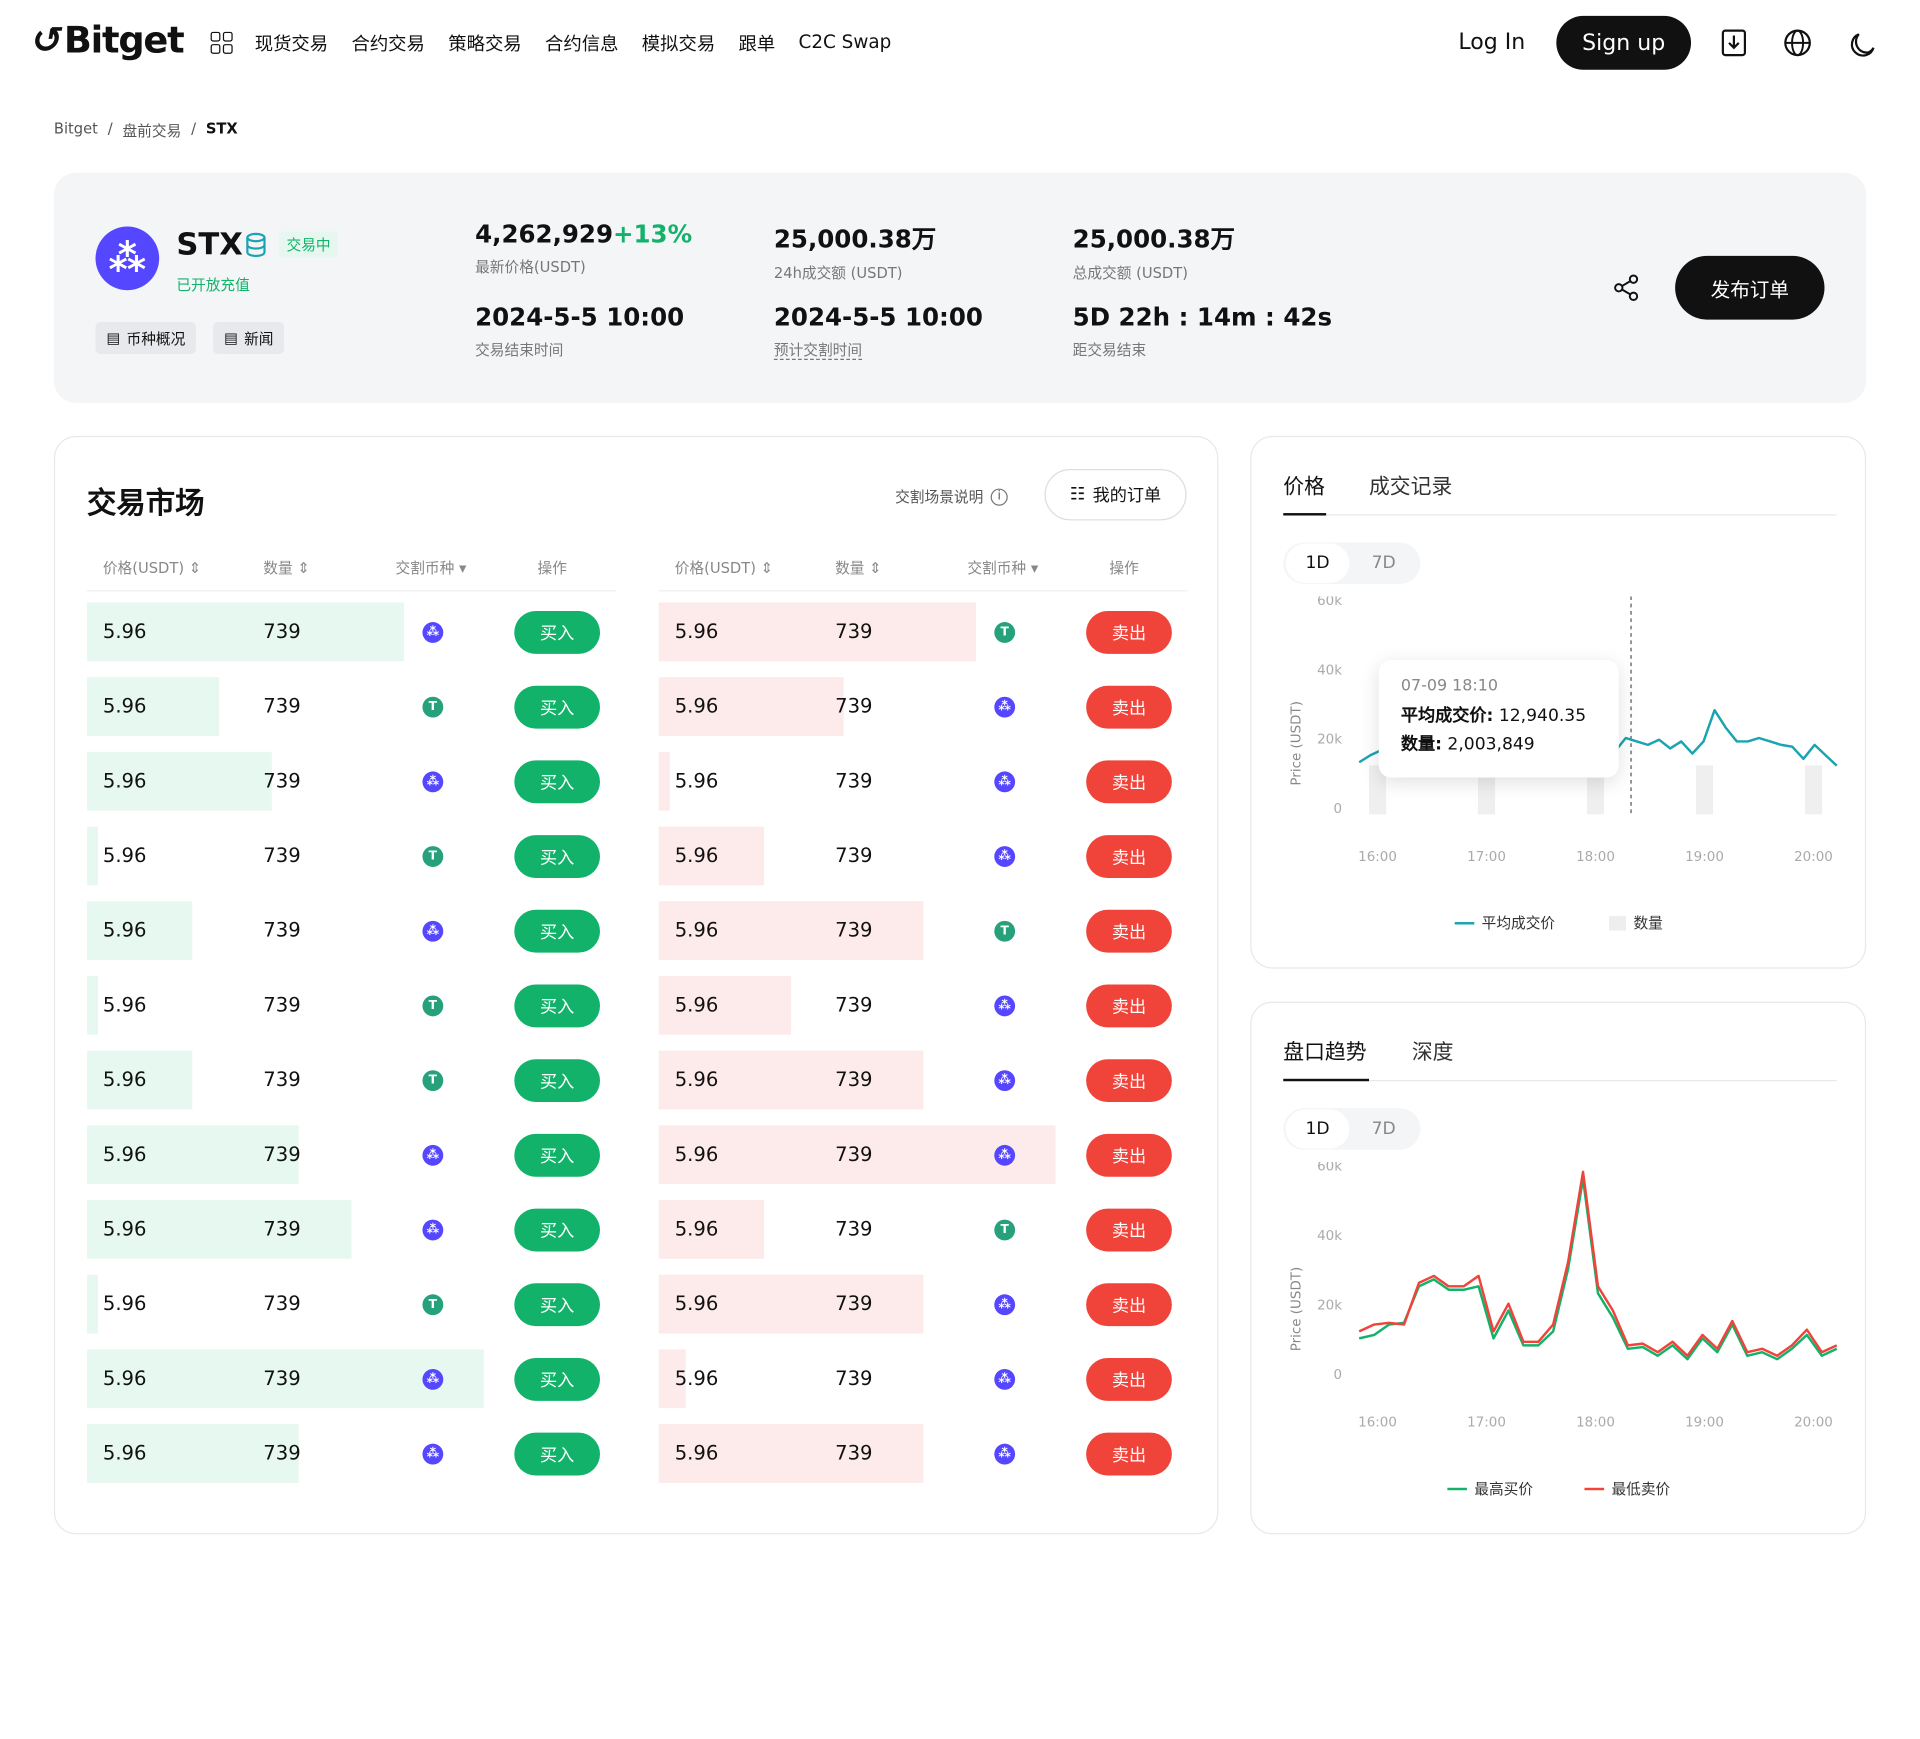  What do you see at coordinates (484, 44) in the screenshot?
I see `nav-item-strategy: 策略交易` at bounding box center [484, 44].